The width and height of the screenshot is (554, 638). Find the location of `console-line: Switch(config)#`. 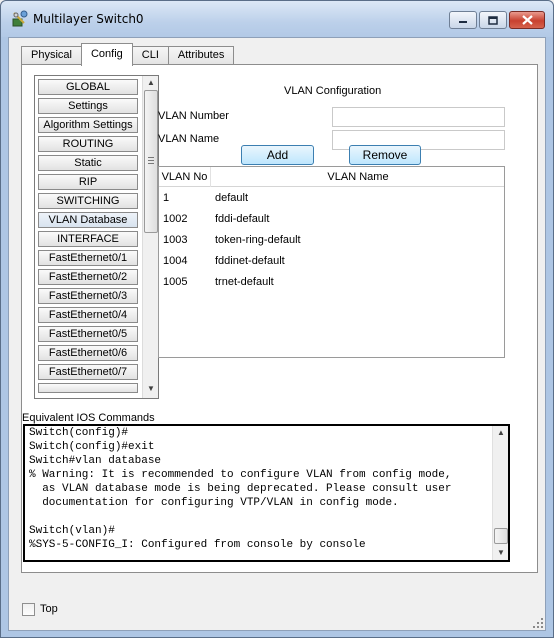

console-line: Switch(config)# is located at coordinates (79, 433).